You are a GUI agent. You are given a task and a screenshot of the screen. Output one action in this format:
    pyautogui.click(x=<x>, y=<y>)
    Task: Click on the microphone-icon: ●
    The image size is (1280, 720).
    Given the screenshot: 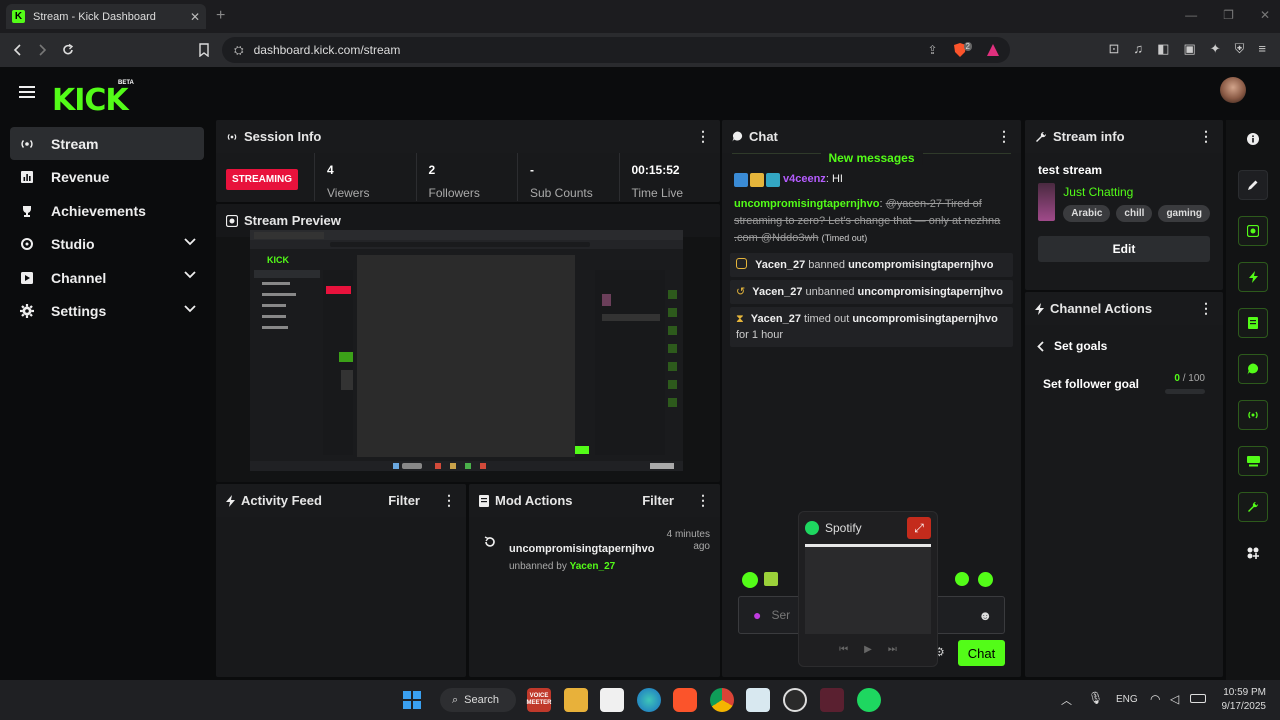 What is the action you would take?
    pyautogui.click(x=757, y=615)
    